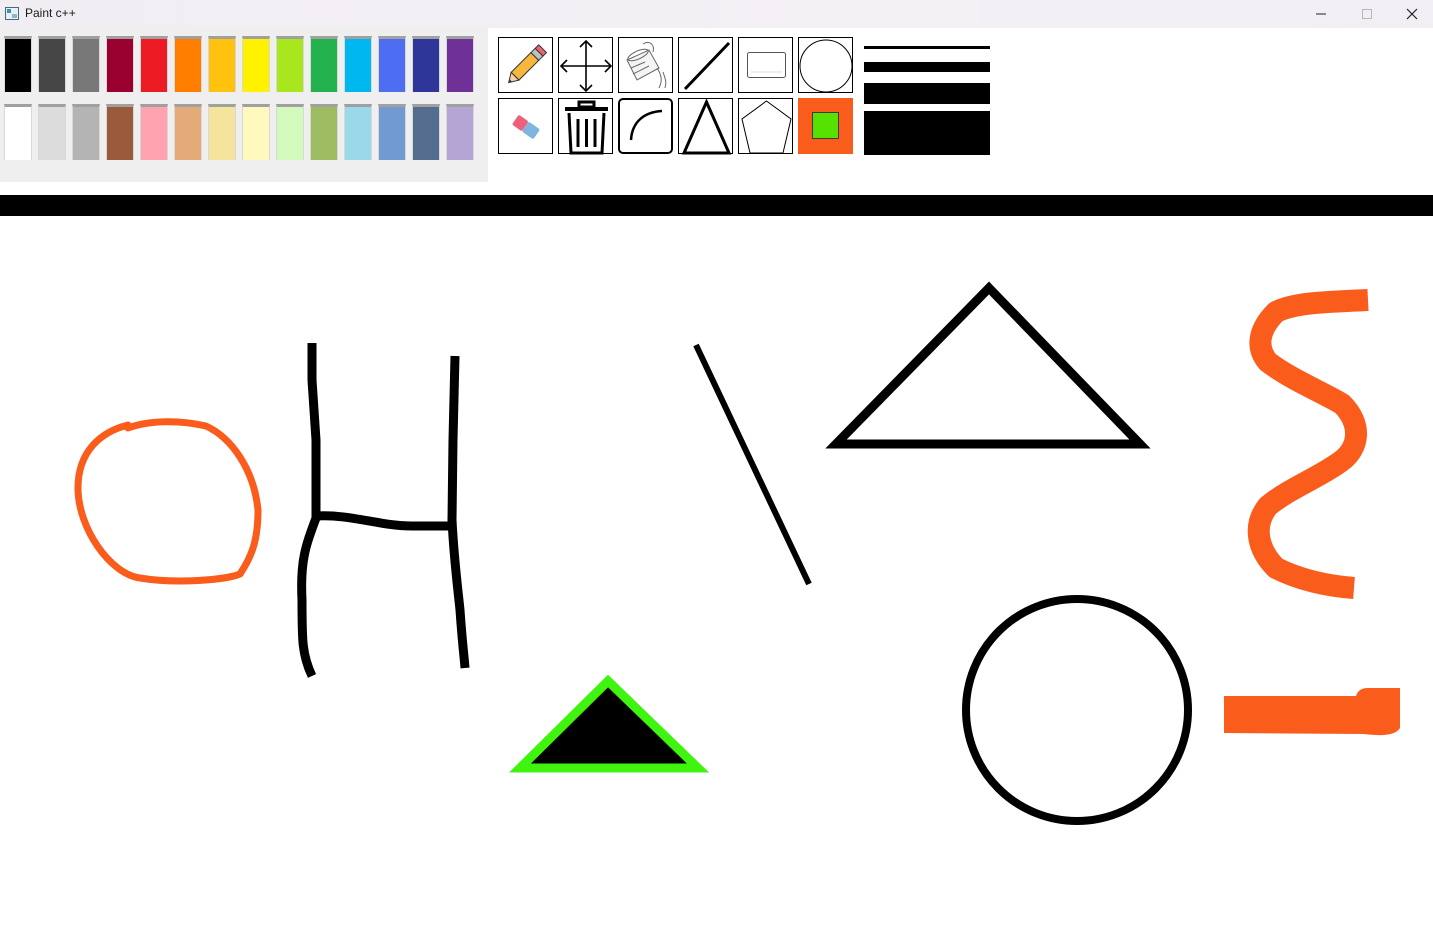  I want to click on rectangle-icon, so click(766, 65).